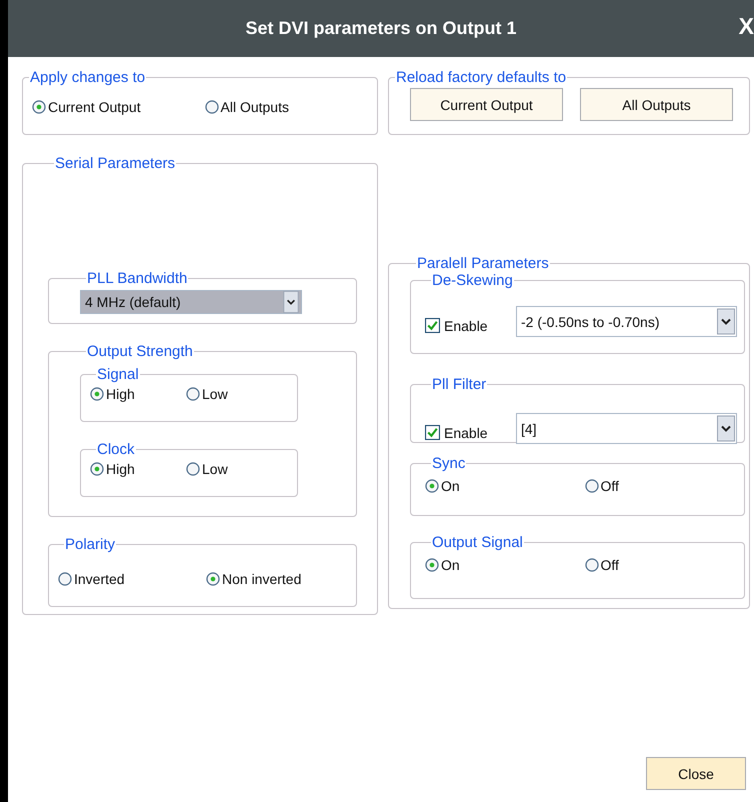 This screenshot has height=802, width=754. I want to click on group-label: PLL Bandwidth, so click(137, 278).